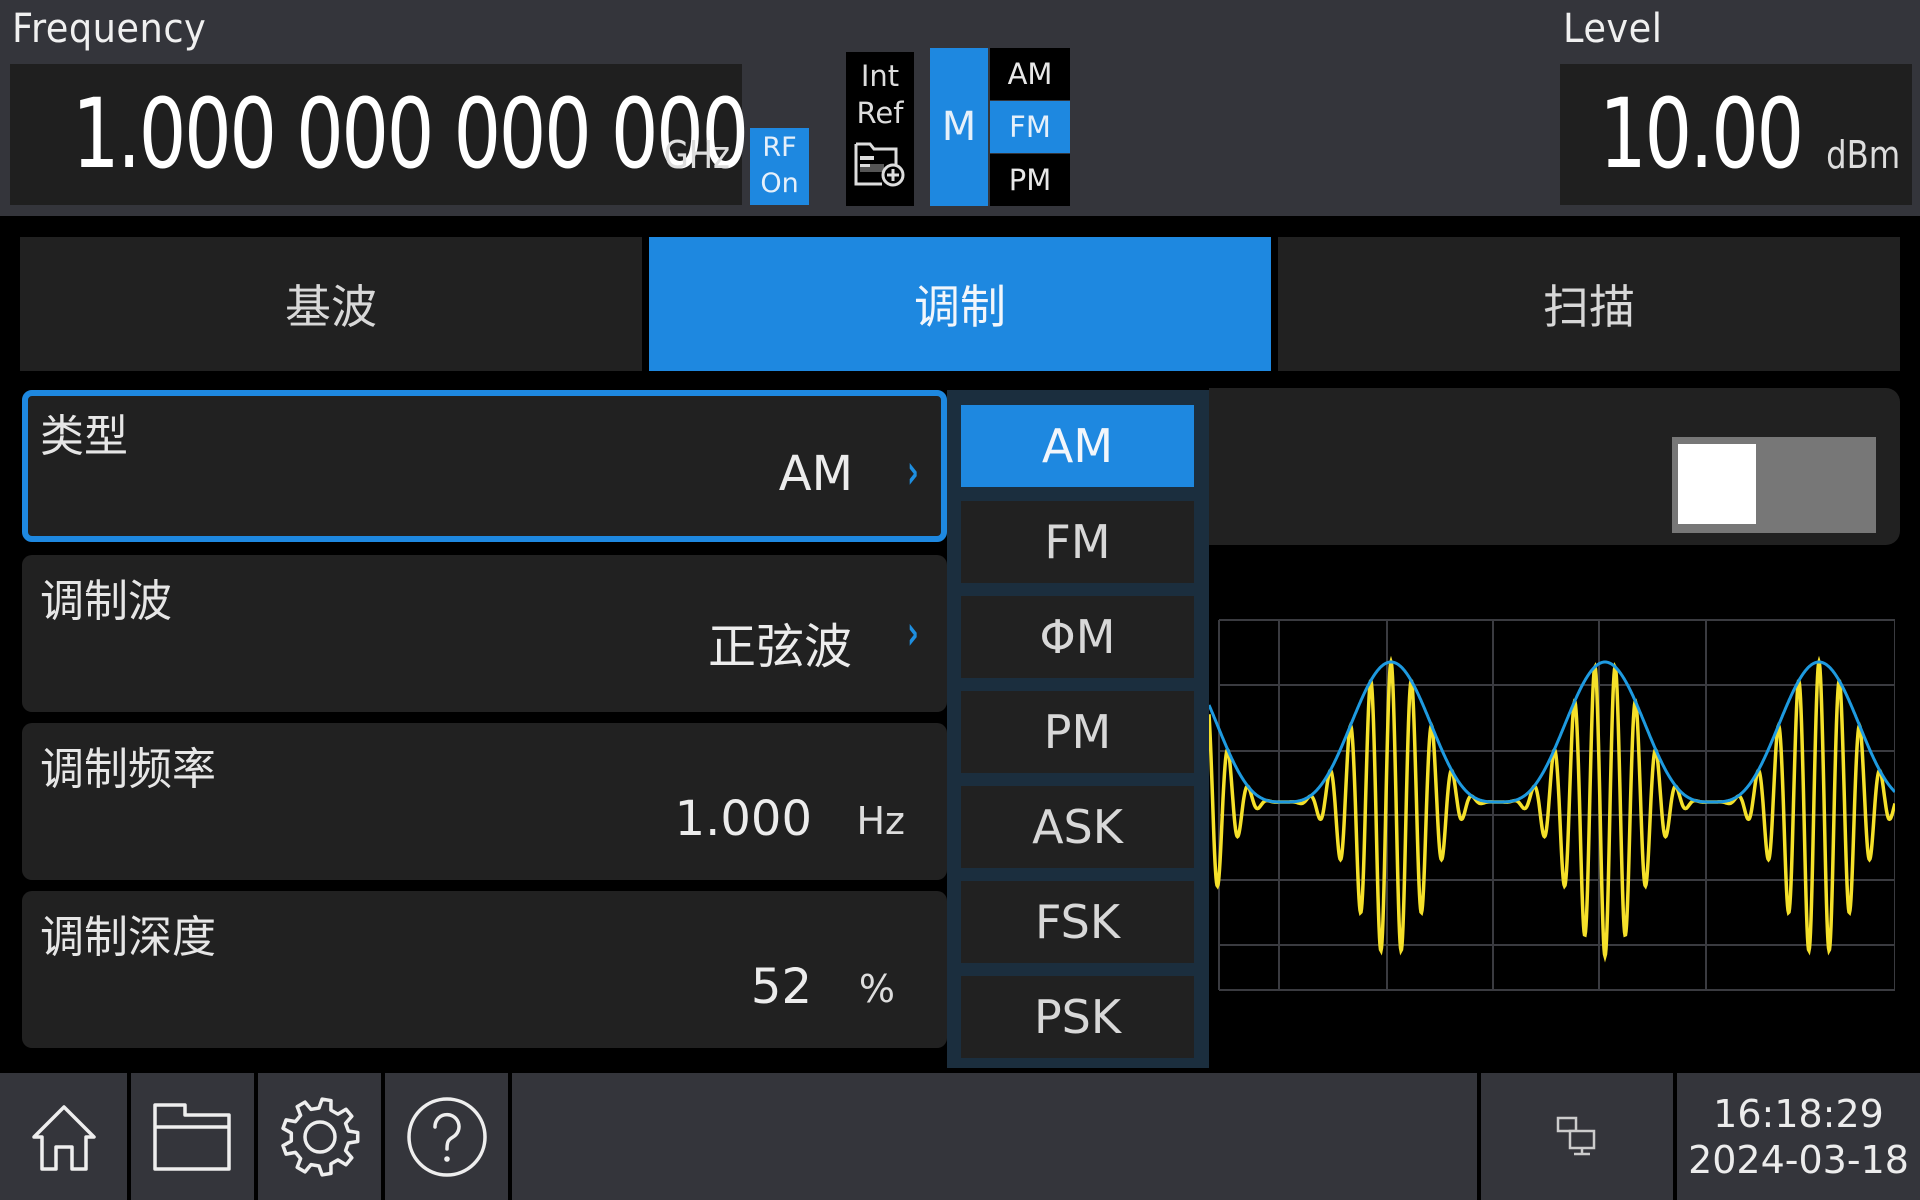 This screenshot has height=1200, width=1920. What do you see at coordinates (1077, 446) in the screenshot?
I see `dropdown-option-am: AM` at bounding box center [1077, 446].